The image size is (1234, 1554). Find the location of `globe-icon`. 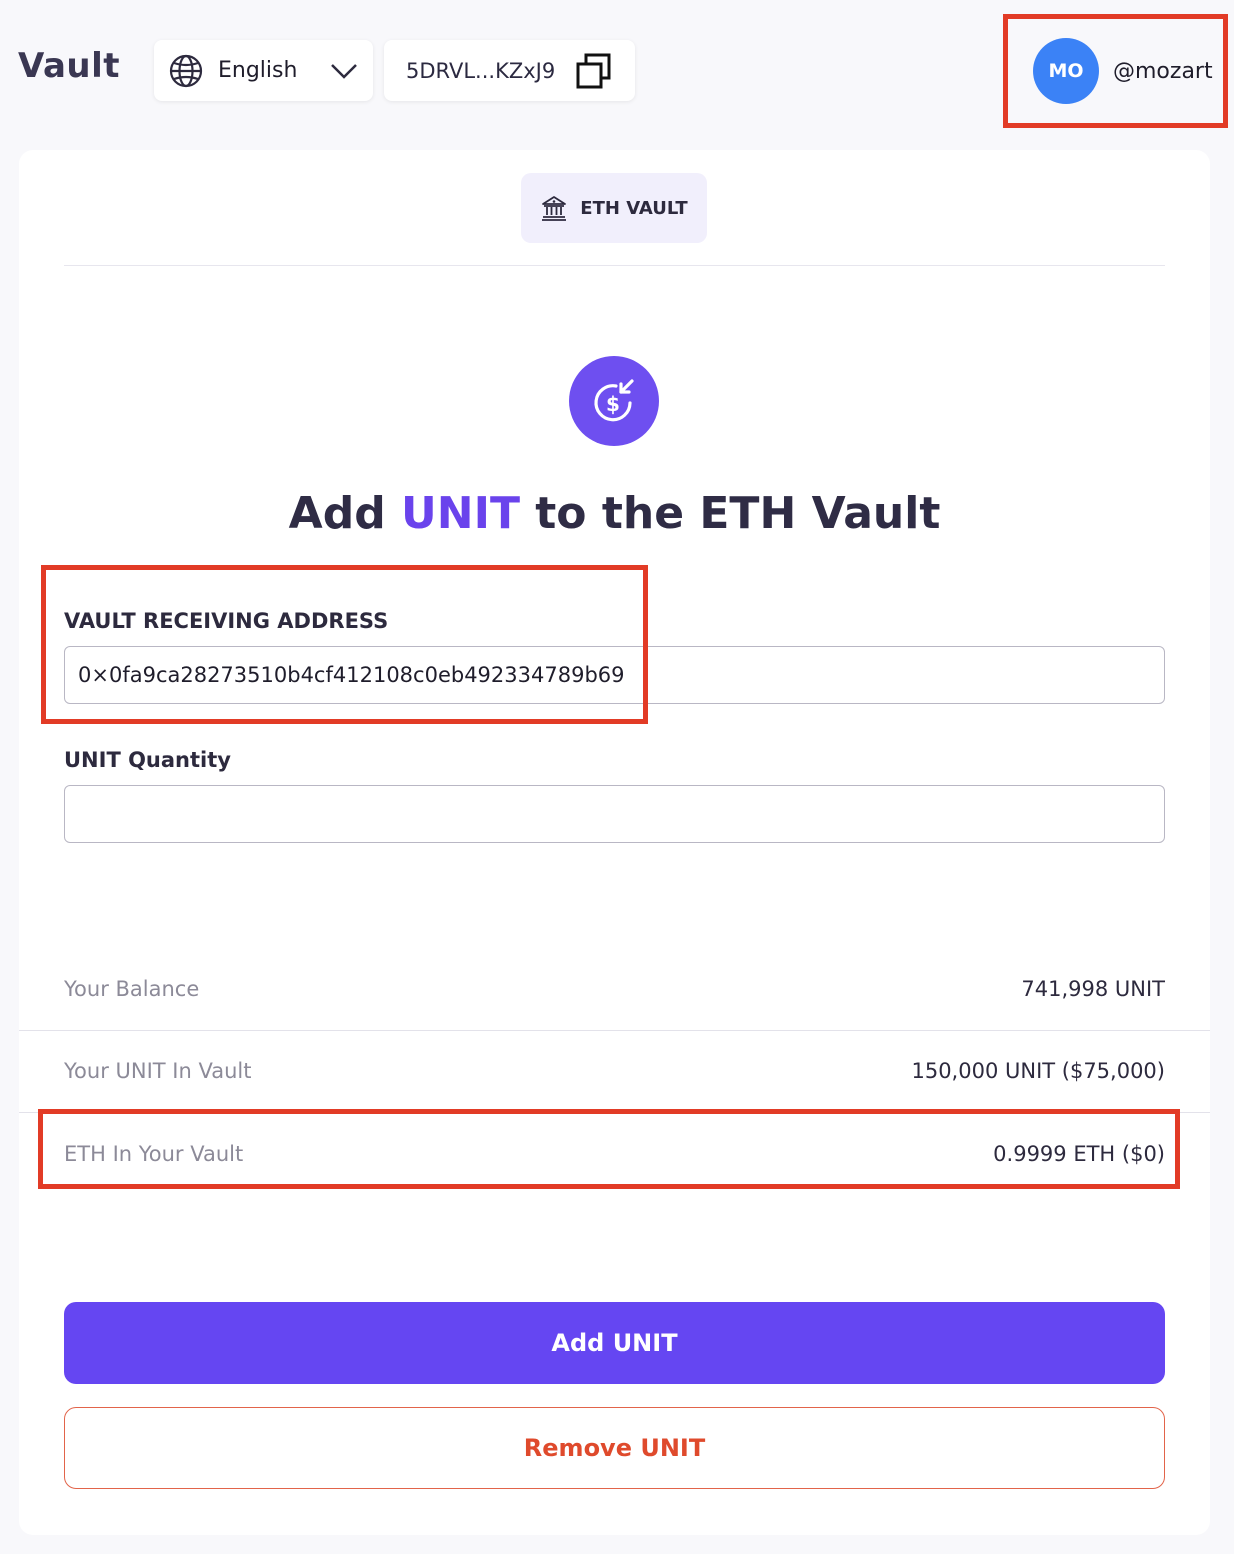

globe-icon is located at coordinates (186, 70).